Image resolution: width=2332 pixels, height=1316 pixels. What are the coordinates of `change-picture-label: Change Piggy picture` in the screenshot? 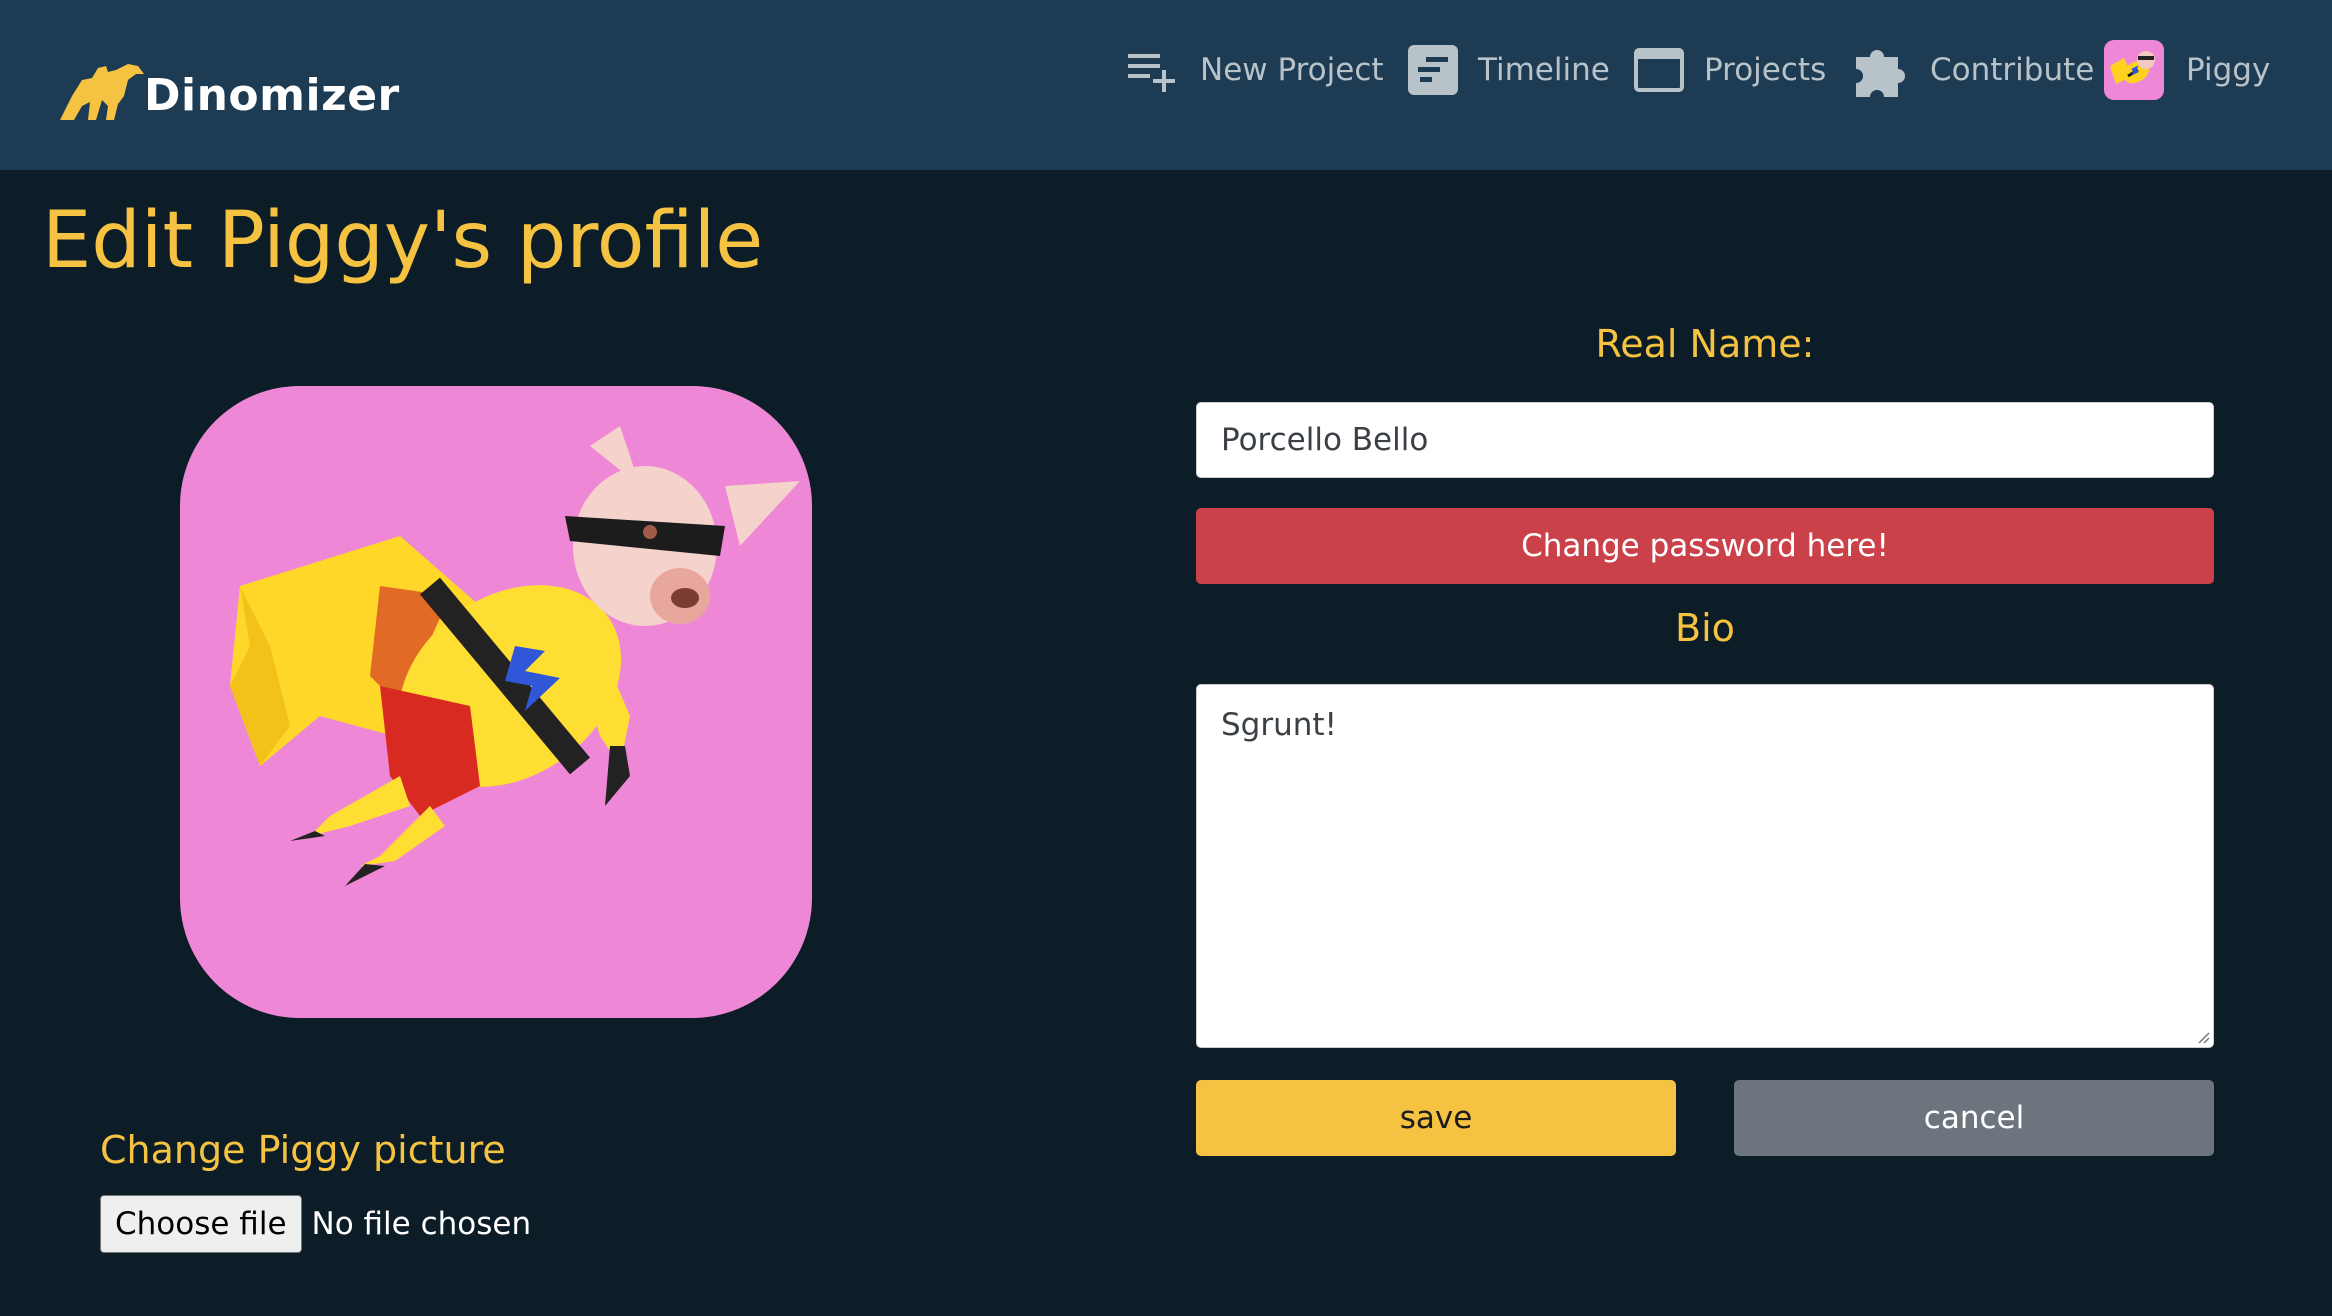 It's located at (303, 1150).